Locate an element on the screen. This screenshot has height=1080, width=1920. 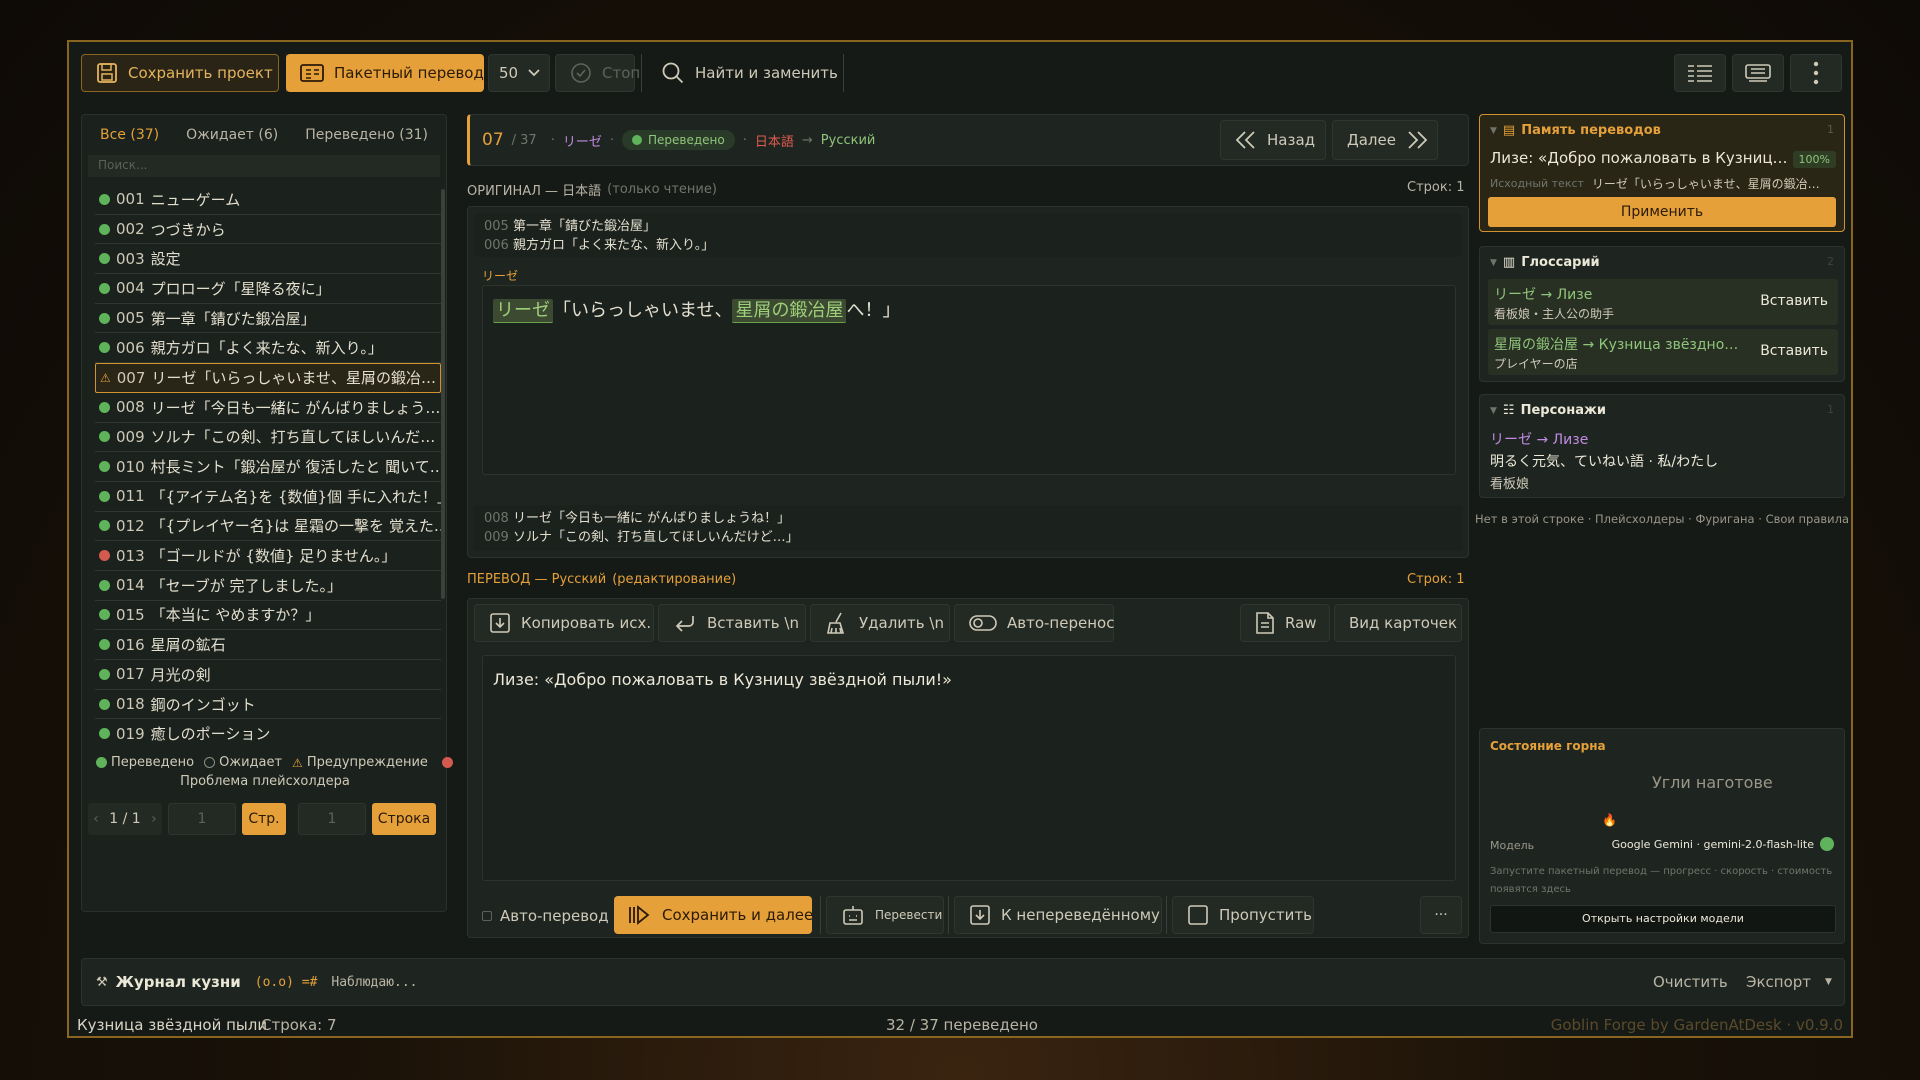
line-text: つづきから is located at coordinates (188, 229).